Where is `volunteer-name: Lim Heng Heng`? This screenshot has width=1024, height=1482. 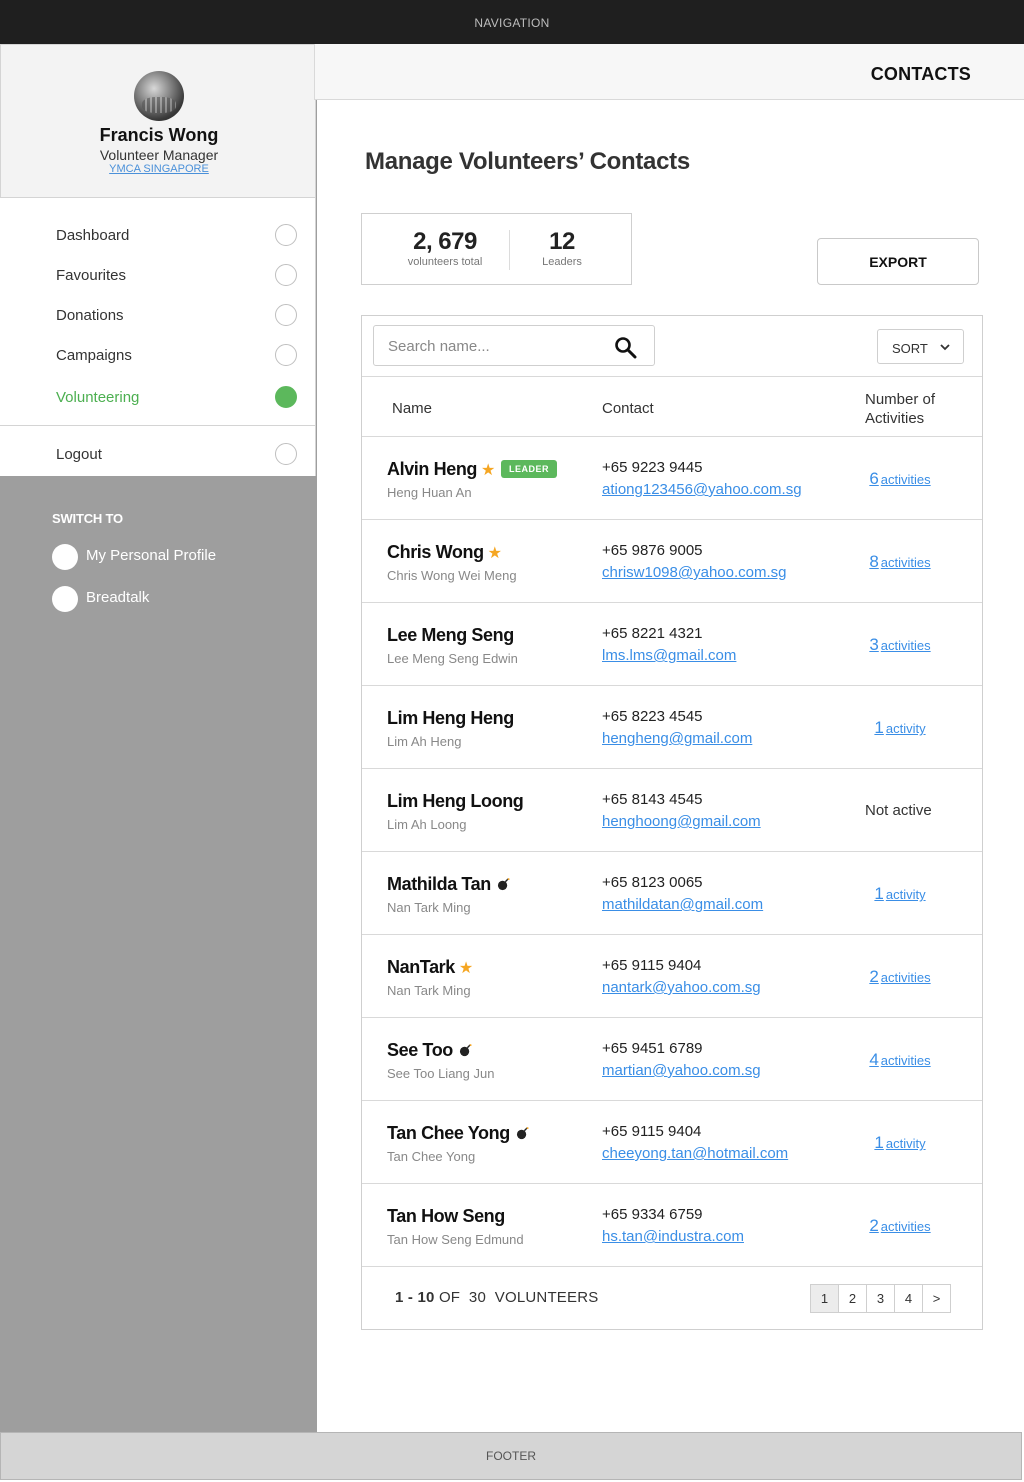
volunteer-name: Lim Heng Heng is located at coordinates (450, 718).